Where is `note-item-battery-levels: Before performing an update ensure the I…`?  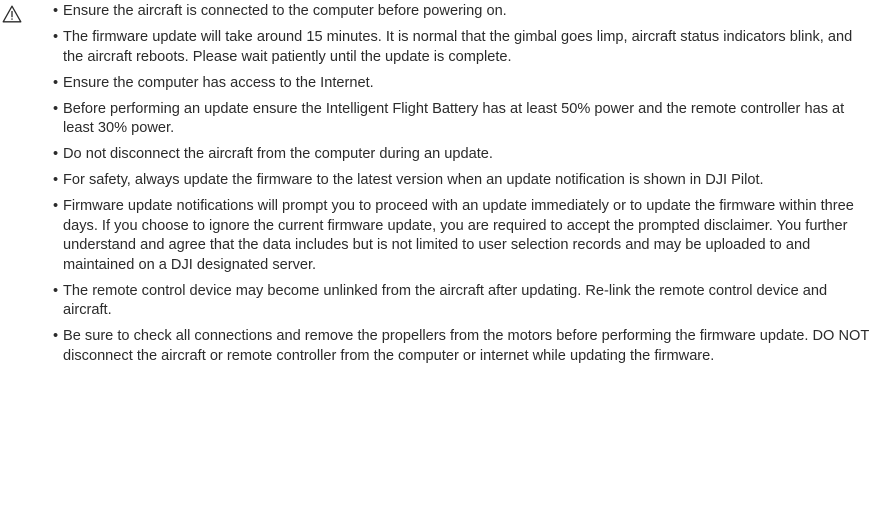 note-item-battery-levels: Before performing an update ensure the I… is located at coordinates (464, 119).